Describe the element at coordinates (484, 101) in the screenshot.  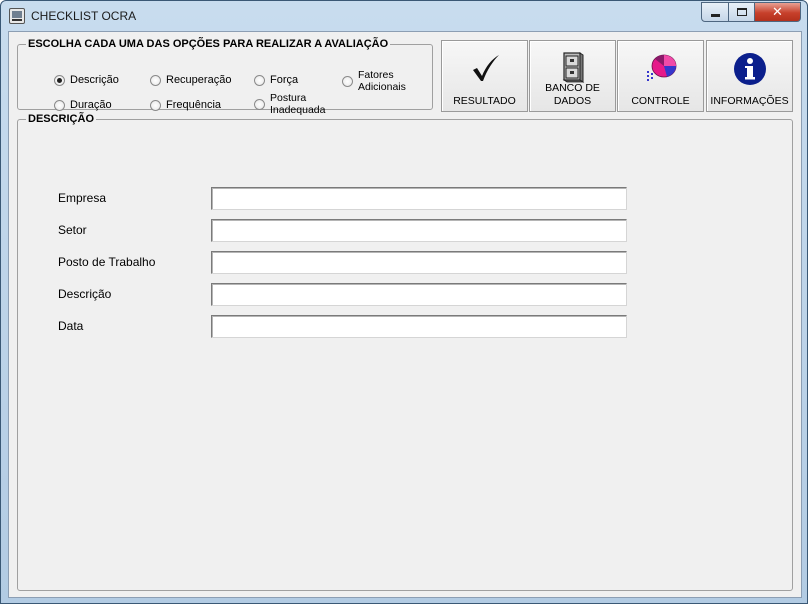
I see `resultado-label: RESULTADO` at that location.